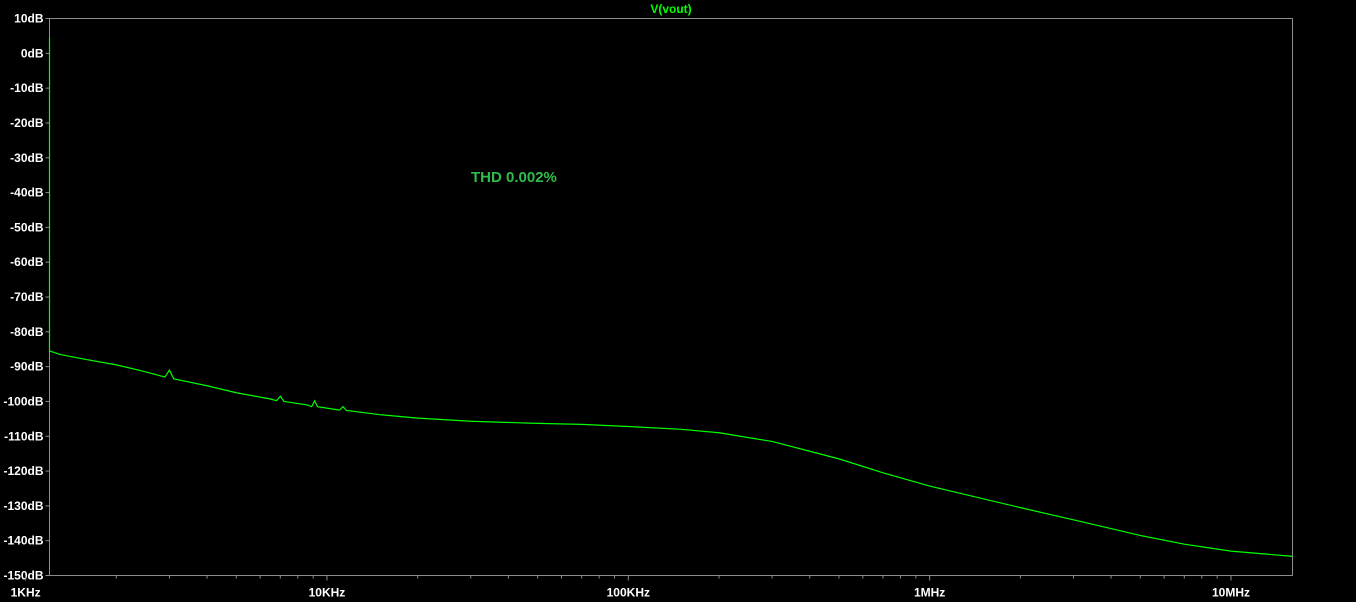 Image resolution: width=1356 pixels, height=602 pixels. Describe the element at coordinates (29, 19) in the screenshot. I see `y-tick-label: 10dB` at that location.